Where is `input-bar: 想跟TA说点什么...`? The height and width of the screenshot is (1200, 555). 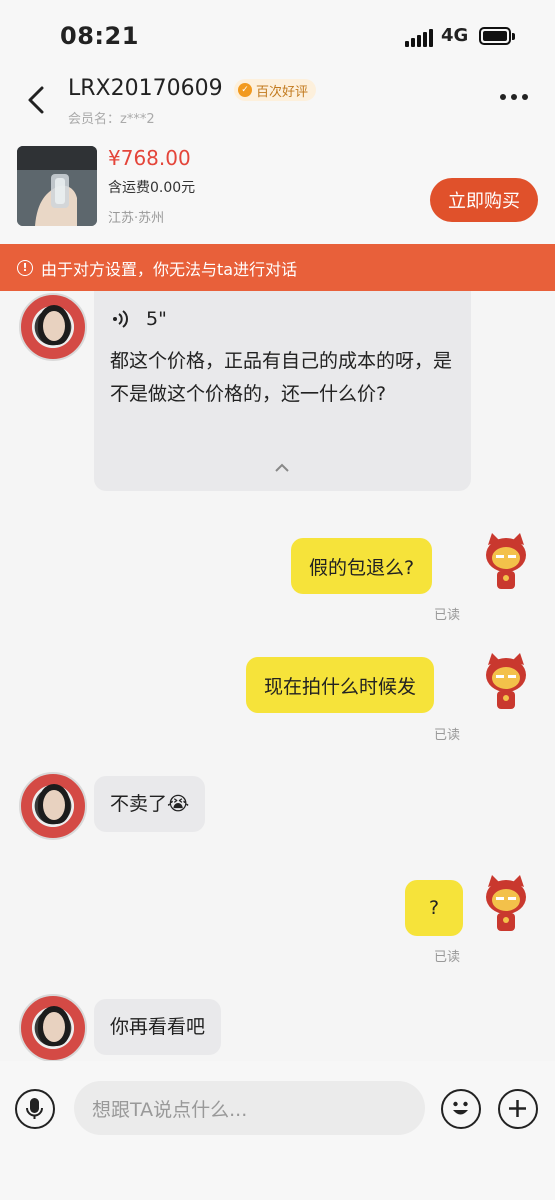
input-bar: 想跟TA说点什么... is located at coordinates (277, 1130).